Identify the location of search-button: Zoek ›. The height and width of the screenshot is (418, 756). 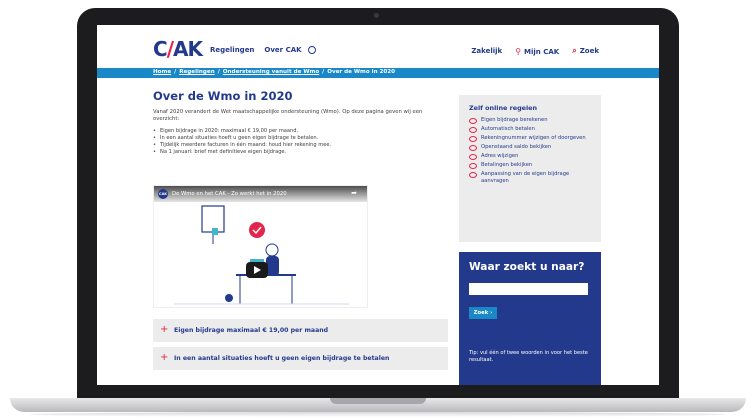
(483, 312).